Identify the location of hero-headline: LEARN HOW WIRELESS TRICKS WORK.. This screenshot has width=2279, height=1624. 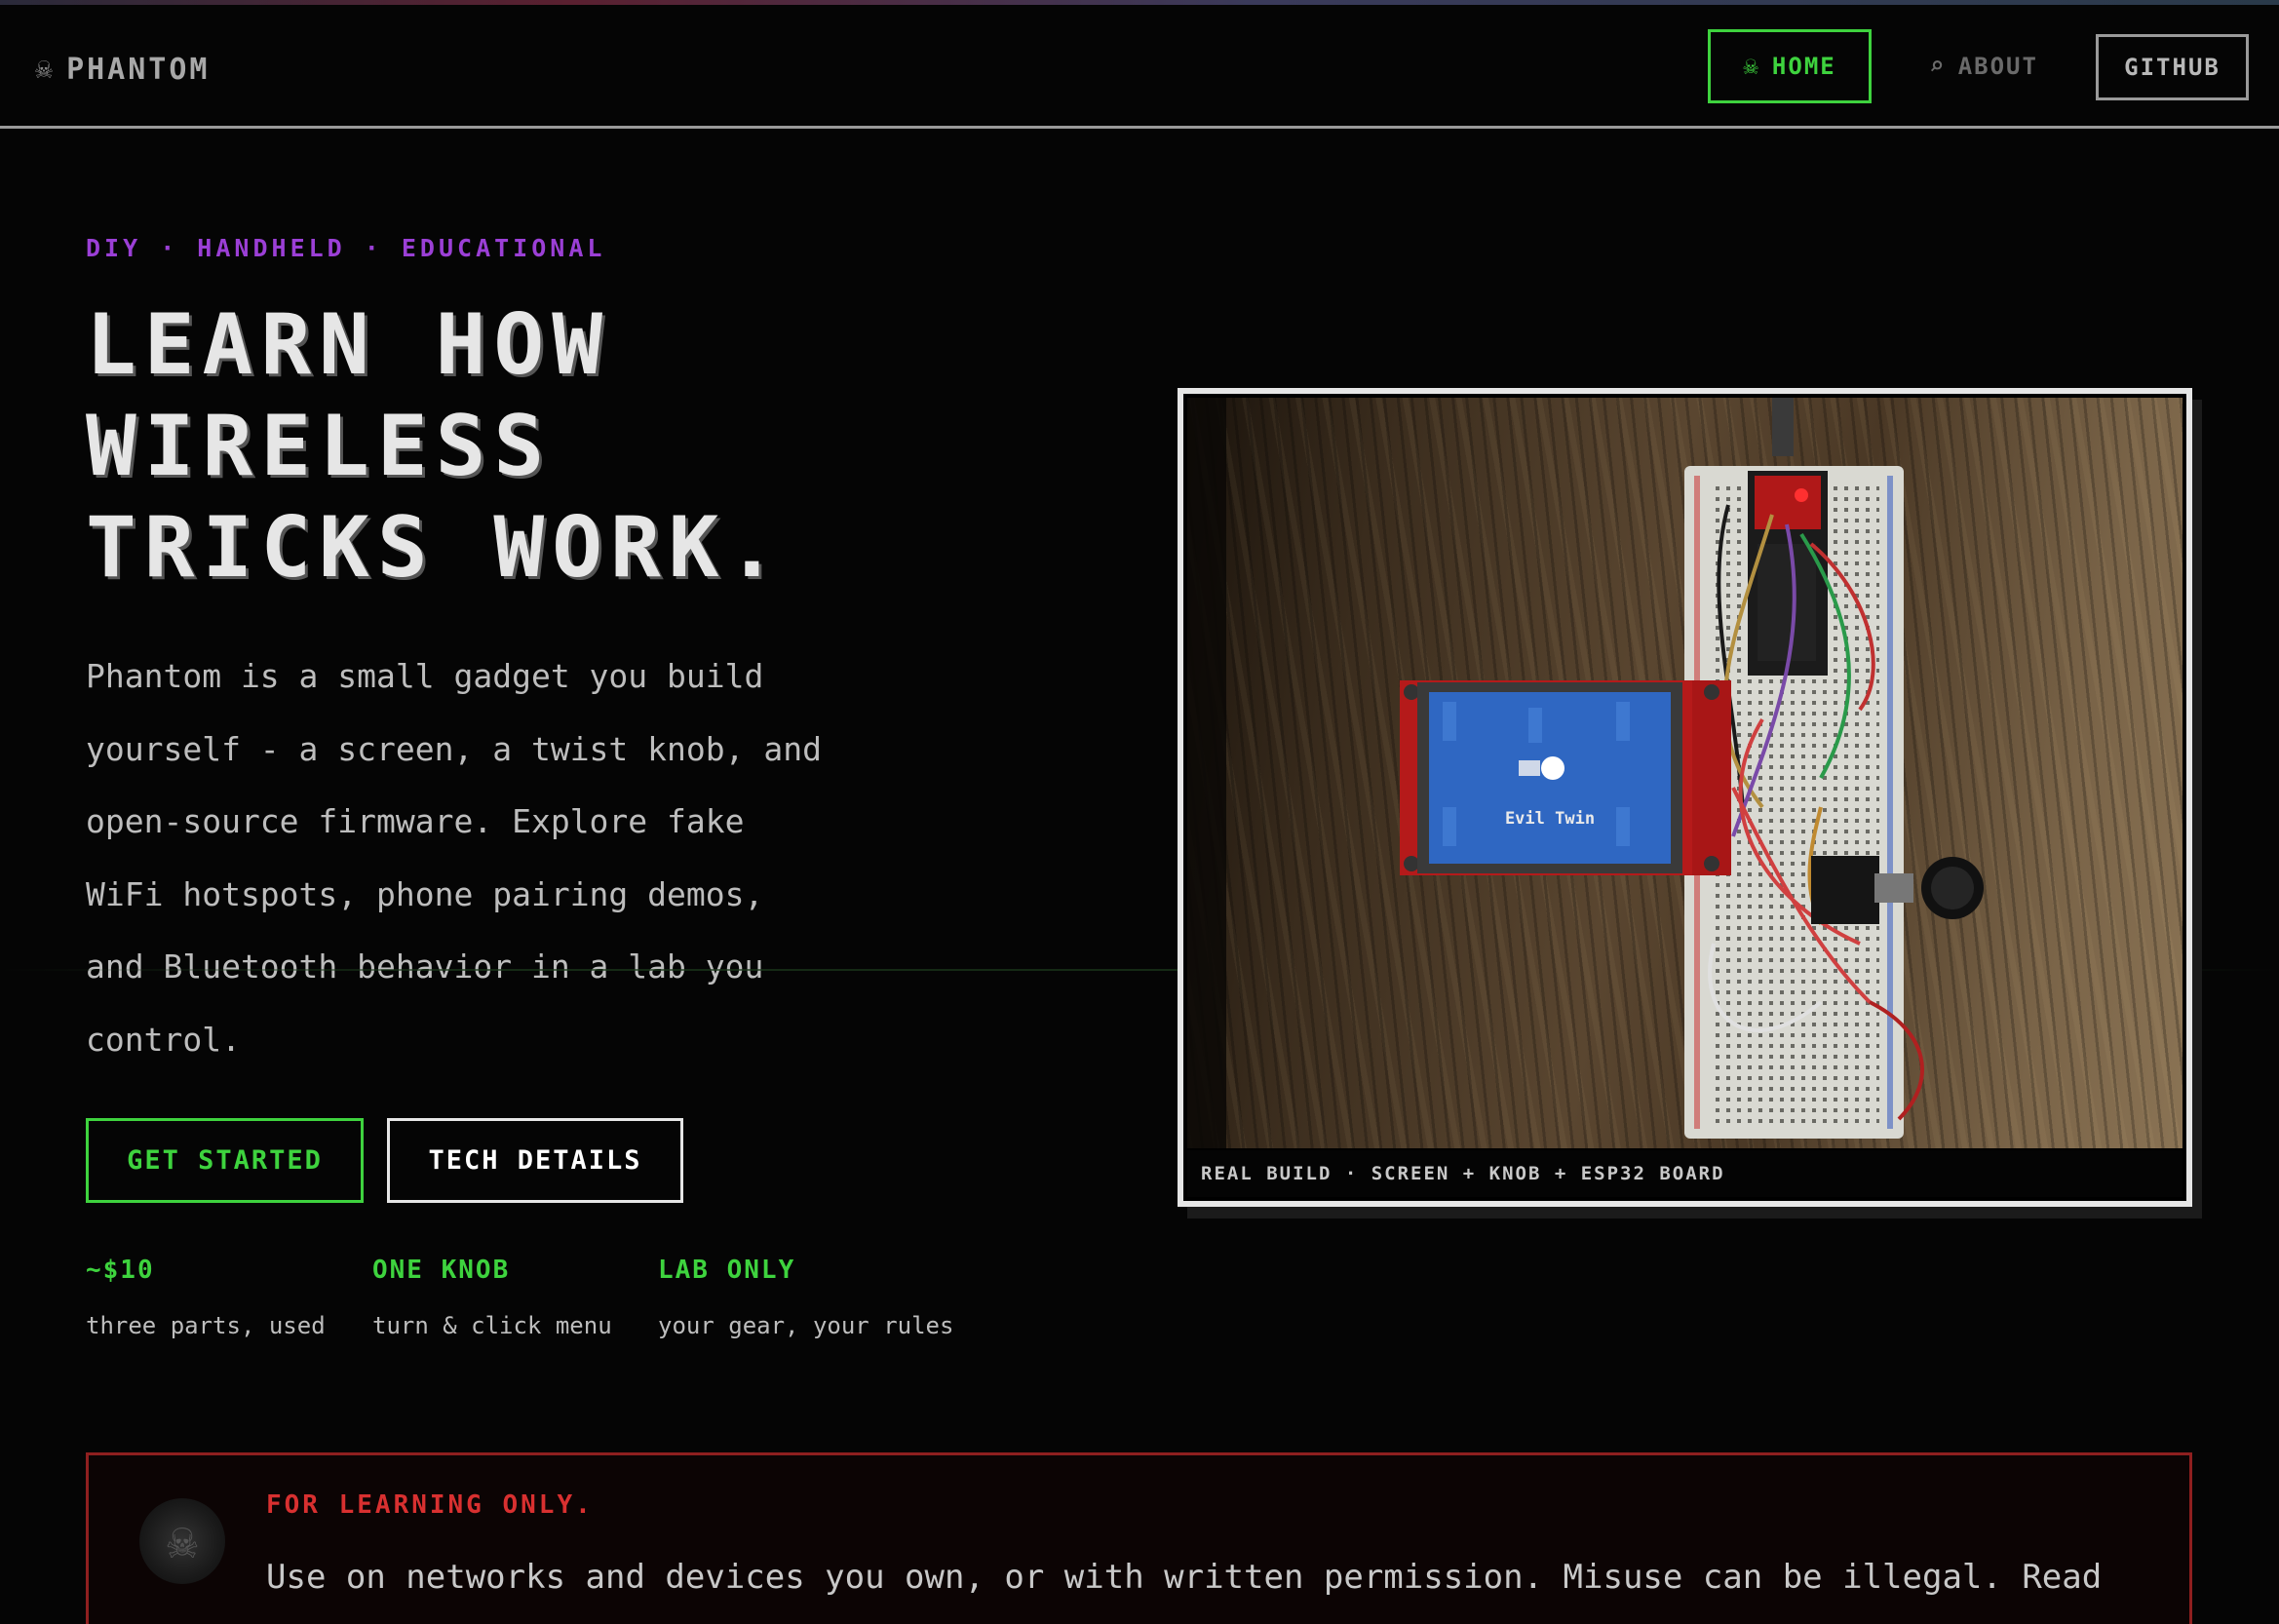
(524, 446).